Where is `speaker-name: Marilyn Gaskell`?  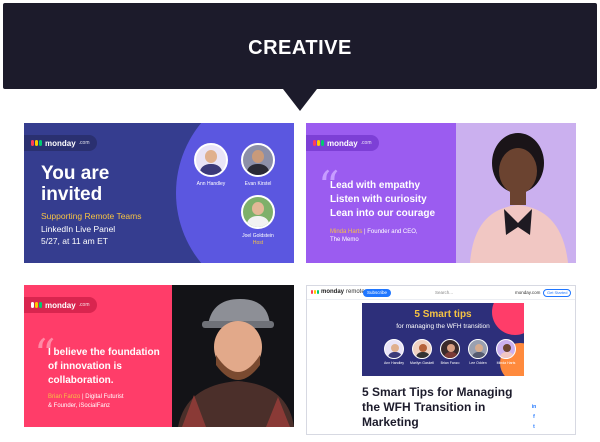
speaker-name: Marilyn Gaskell is located at coordinates (422, 363).